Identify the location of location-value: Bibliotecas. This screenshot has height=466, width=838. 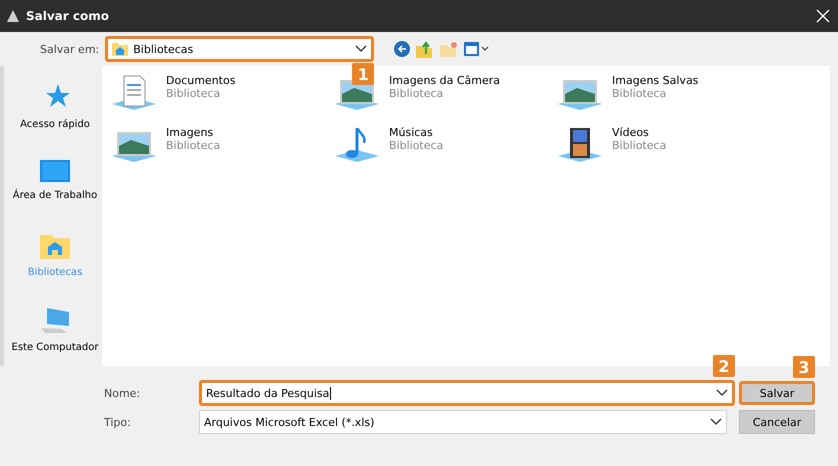
(163, 49).